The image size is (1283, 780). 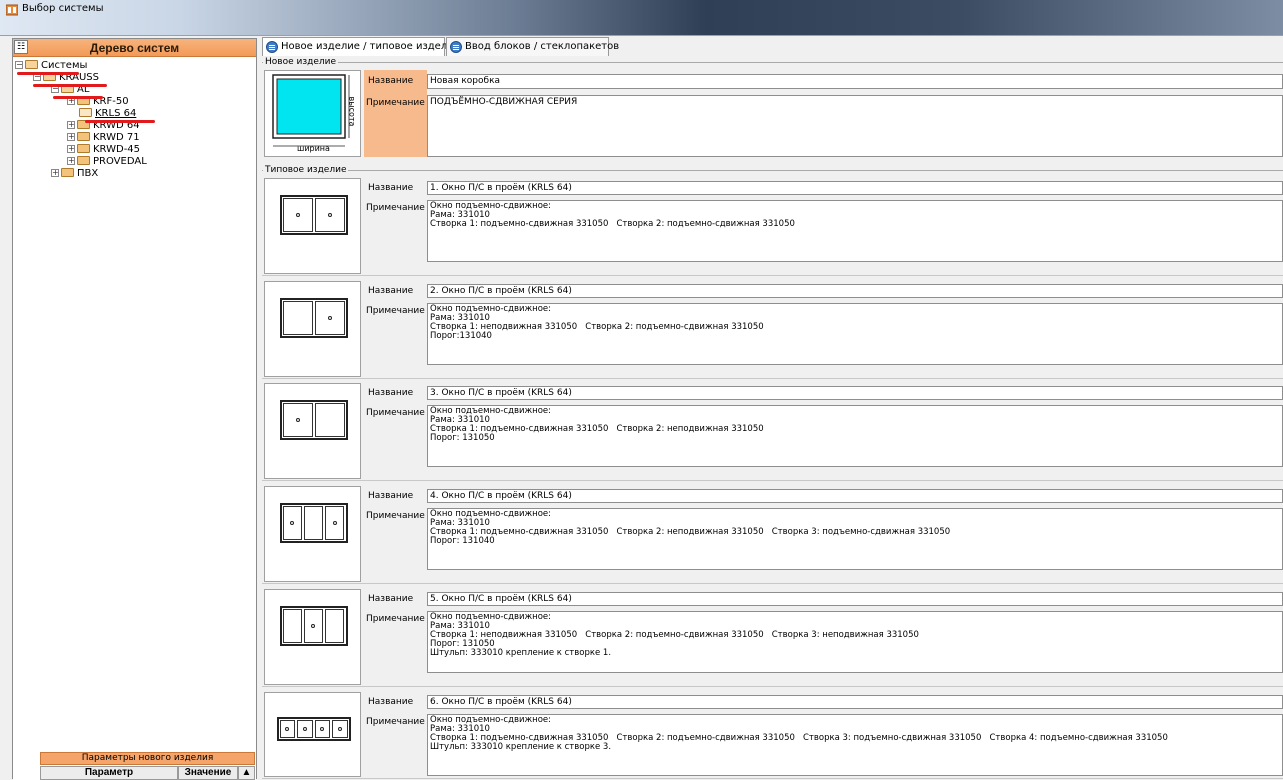 What do you see at coordinates (855, 188) in the screenshot?
I see `typical-item-name-field: 1. Окно П/С в проём (KRLS 64)` at bounding box center [855, 188].